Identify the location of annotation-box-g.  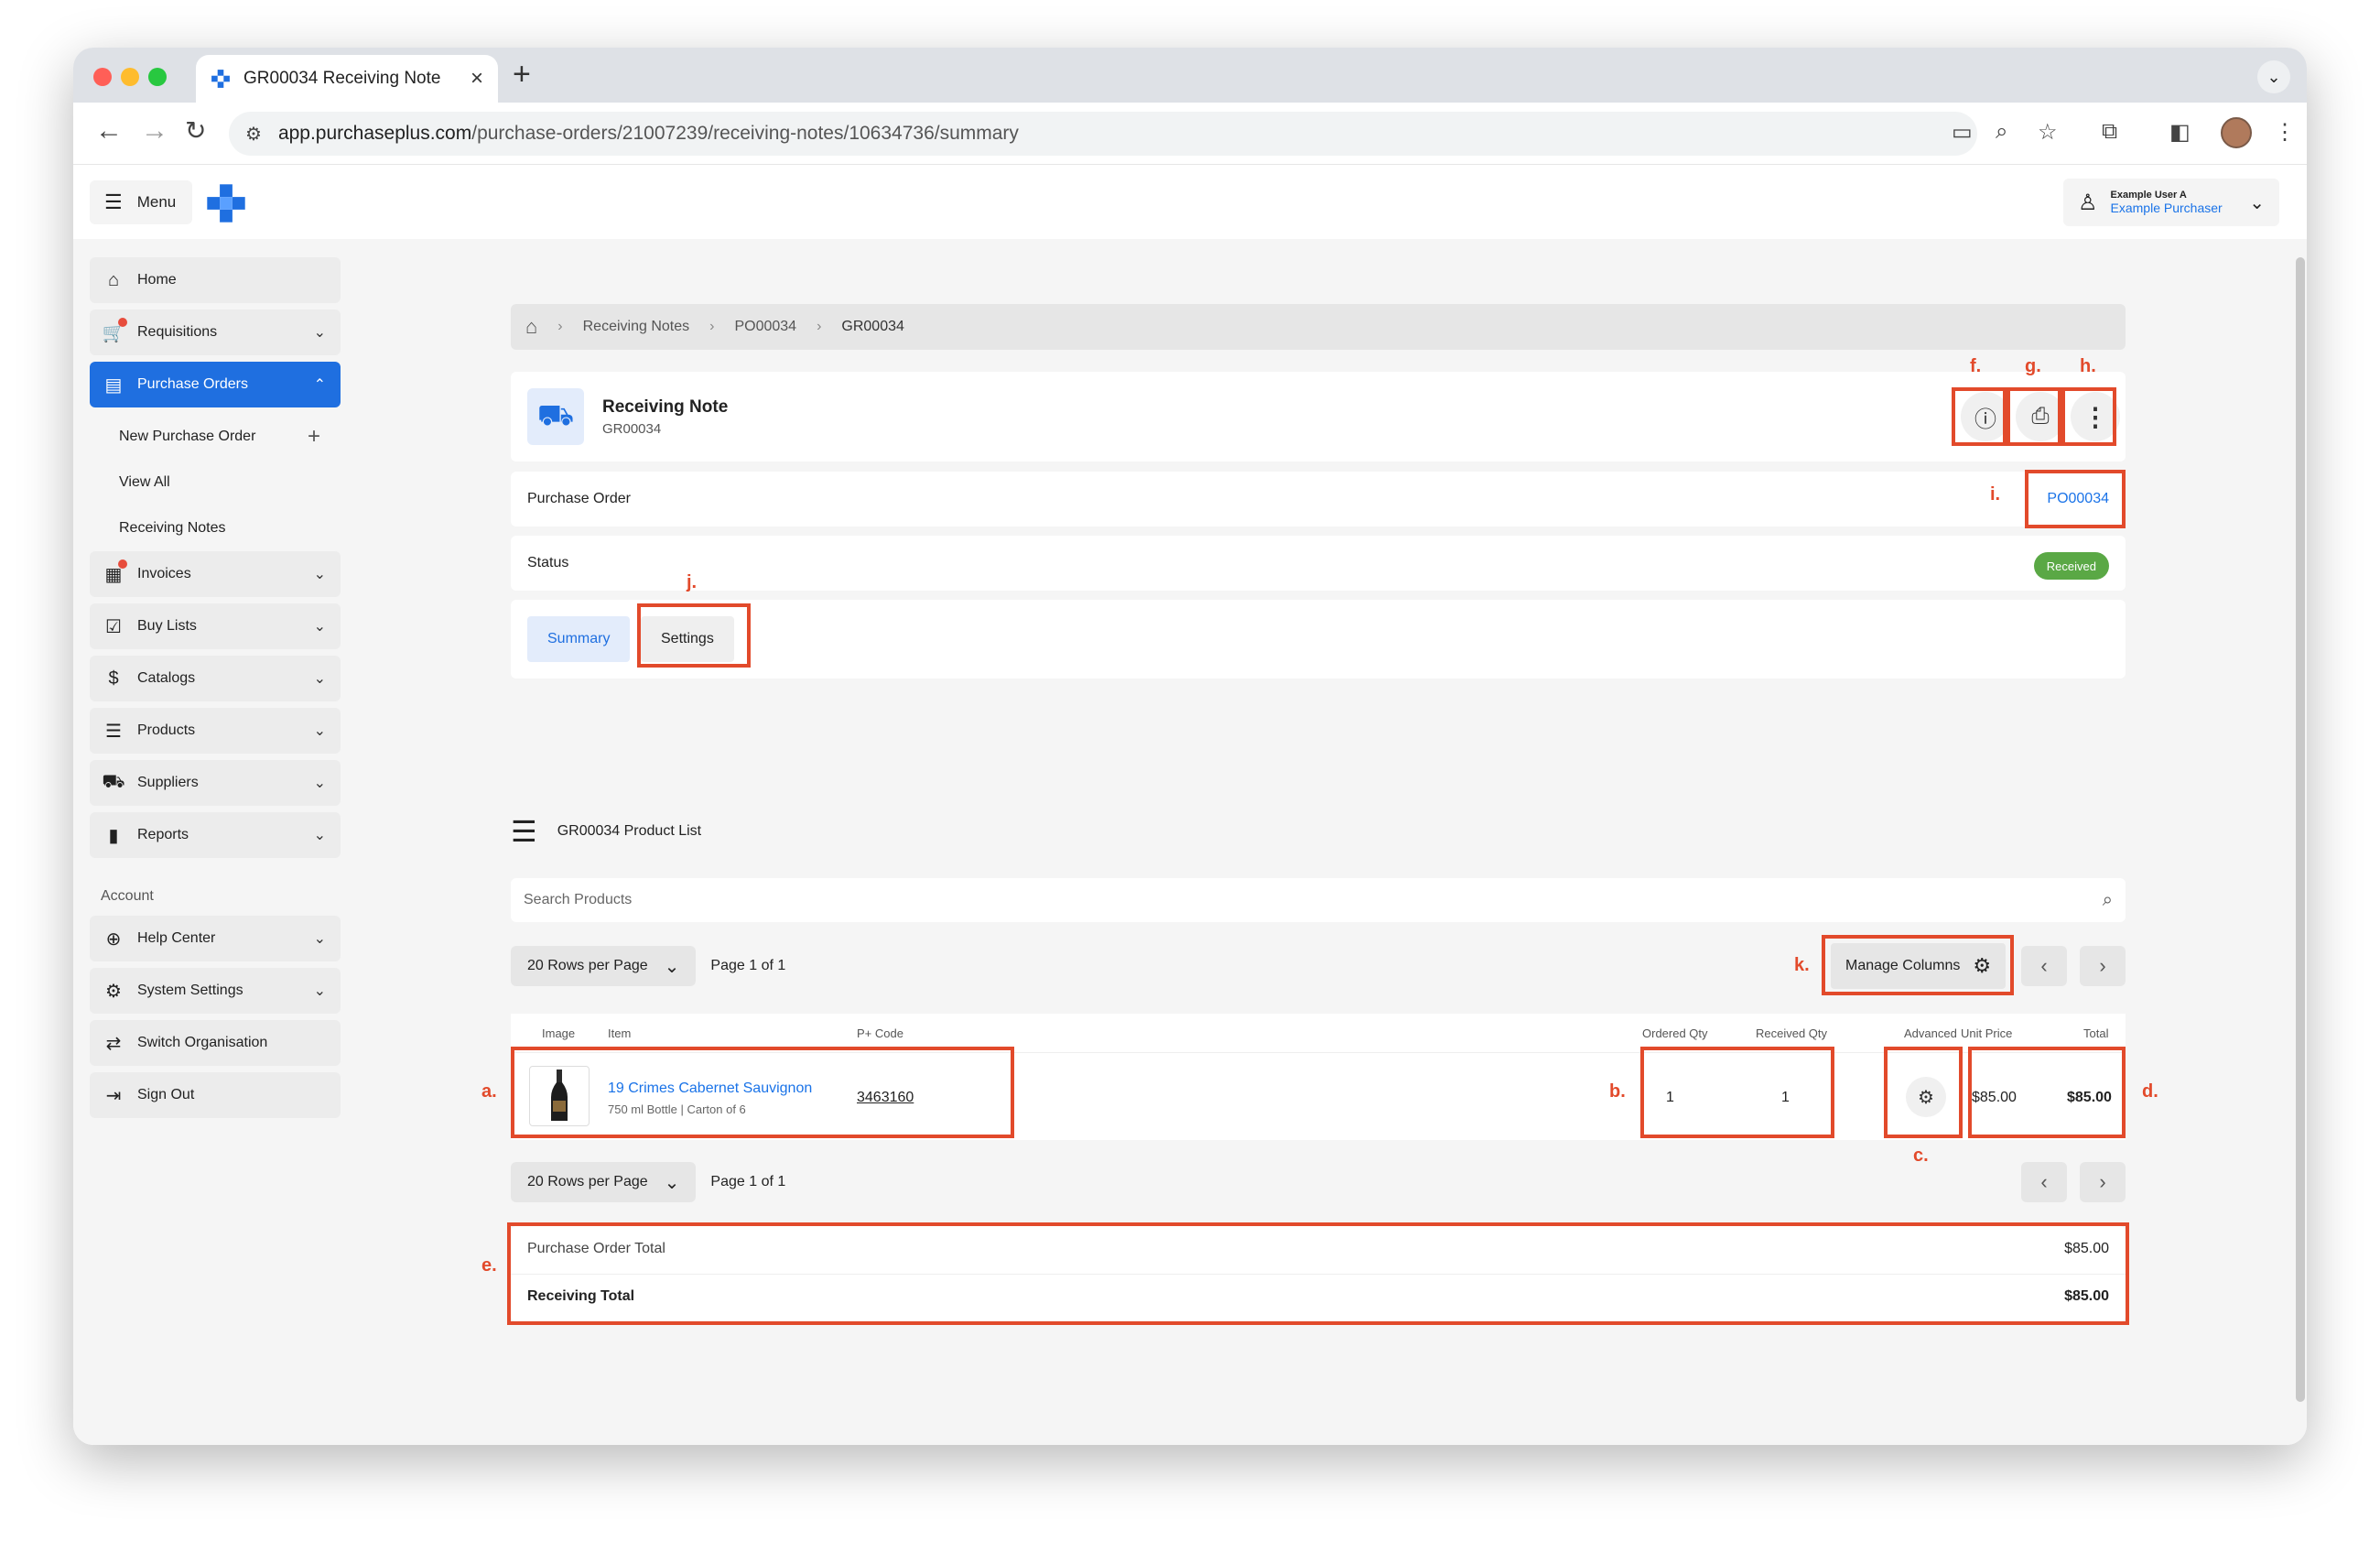
(2034, 416).